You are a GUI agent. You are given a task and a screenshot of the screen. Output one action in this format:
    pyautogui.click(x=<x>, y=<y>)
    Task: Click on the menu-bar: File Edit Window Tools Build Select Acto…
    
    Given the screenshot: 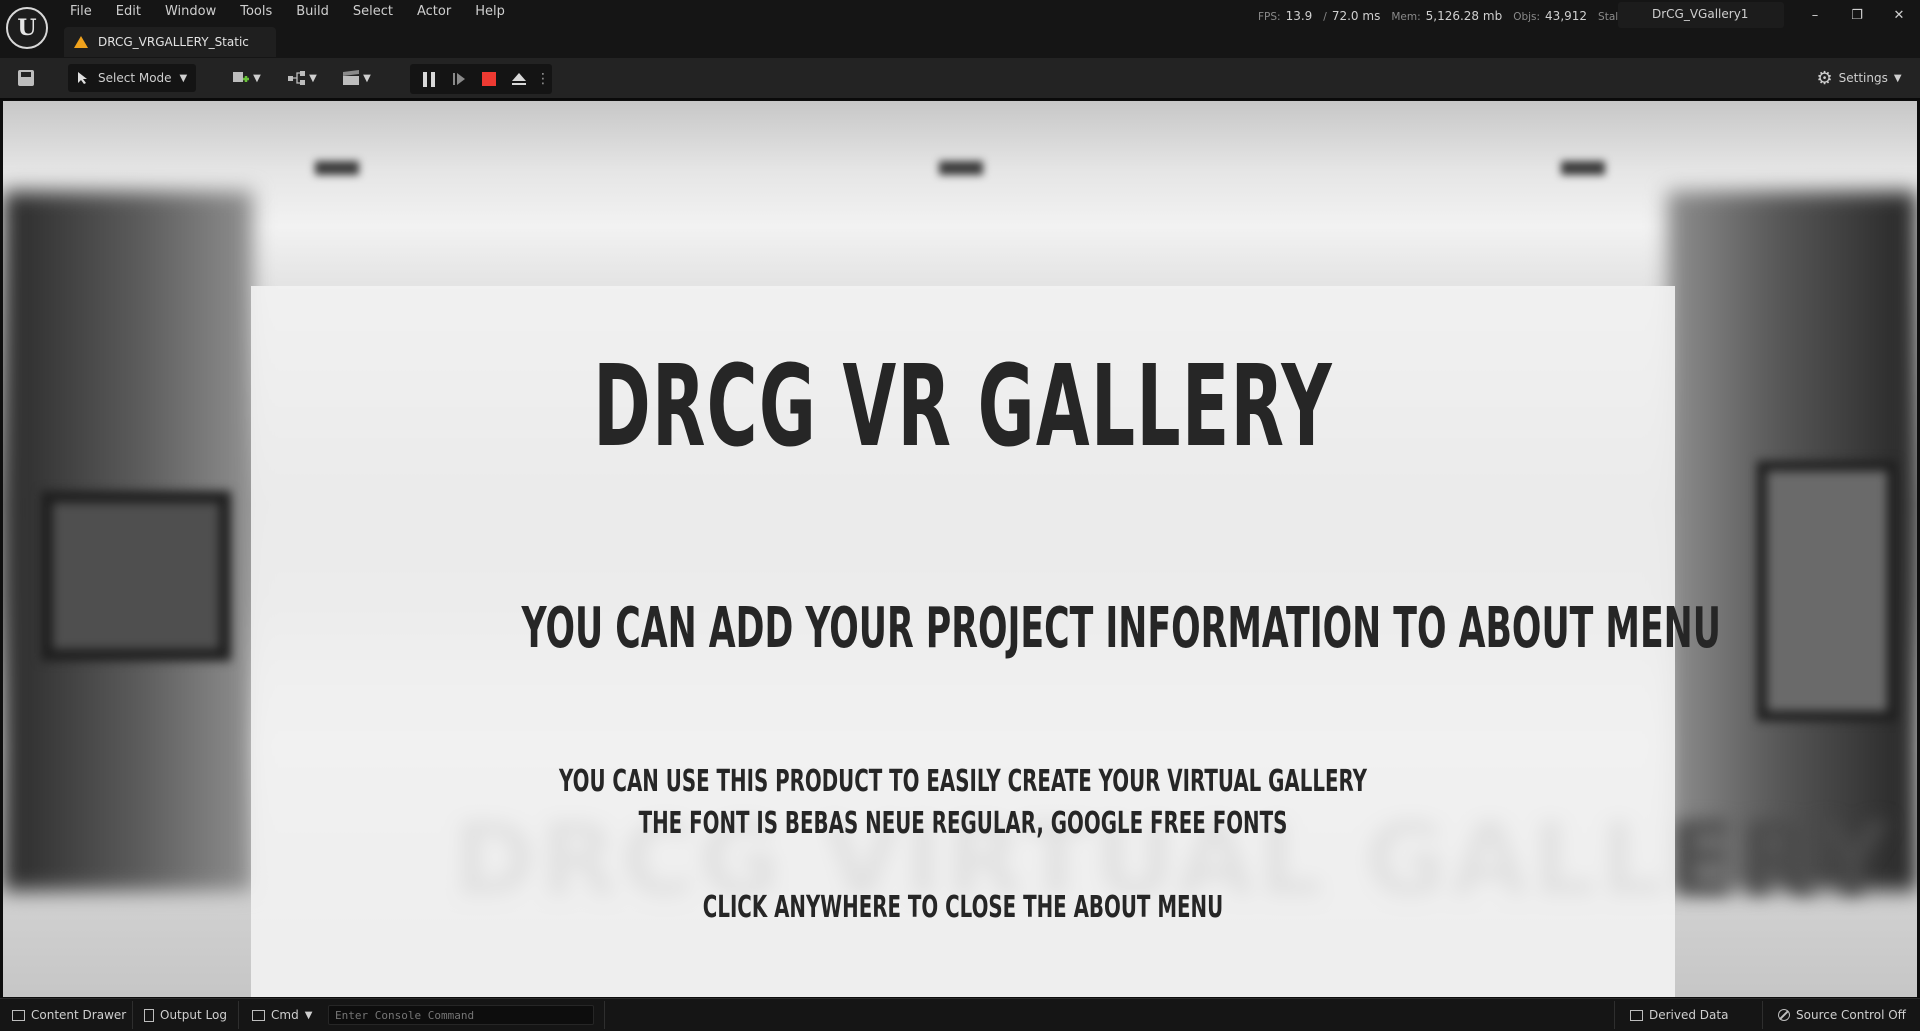 What is the action you would take?
    pyautogui.click(x=287, y=12)
    